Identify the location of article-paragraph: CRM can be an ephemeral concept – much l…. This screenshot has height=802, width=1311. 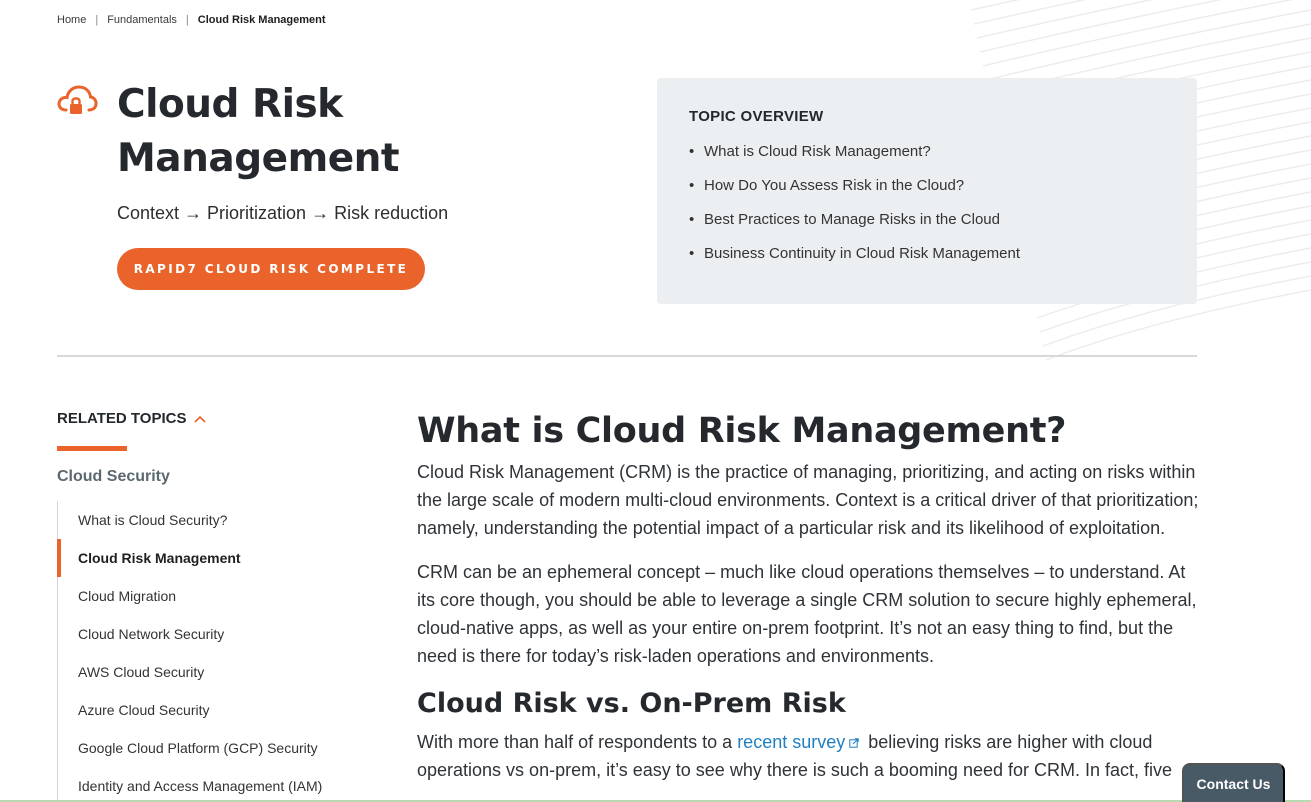
(807, 614).